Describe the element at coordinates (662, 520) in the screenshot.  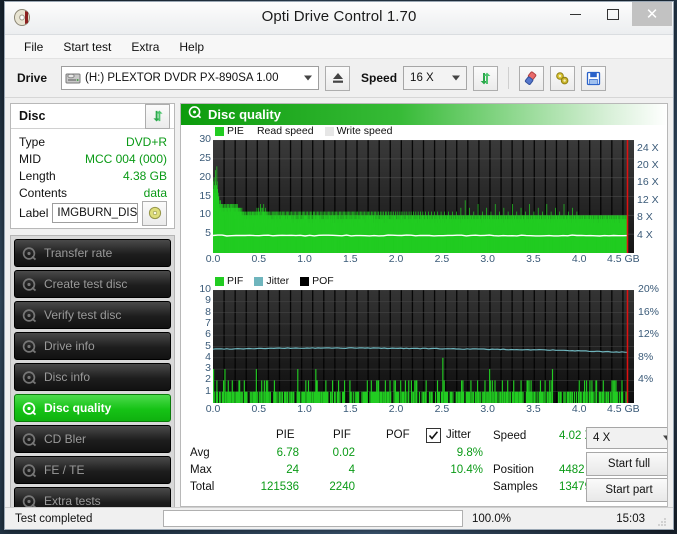
I see `resize-grip` at that location.